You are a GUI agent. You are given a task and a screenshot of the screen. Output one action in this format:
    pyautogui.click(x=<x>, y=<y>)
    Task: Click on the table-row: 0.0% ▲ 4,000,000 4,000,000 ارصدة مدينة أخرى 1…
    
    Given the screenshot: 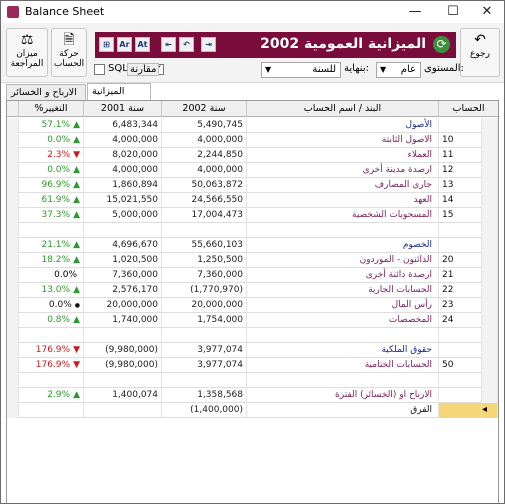 What is the action you would take?
    pyautogui.click(x=252, y=170)
    